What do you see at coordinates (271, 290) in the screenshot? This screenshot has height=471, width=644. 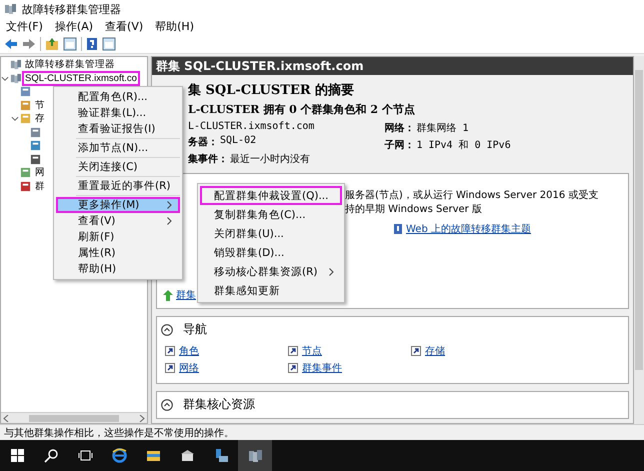 I see `menu-item: 群集感知更新` at bounding box center [271, 290].